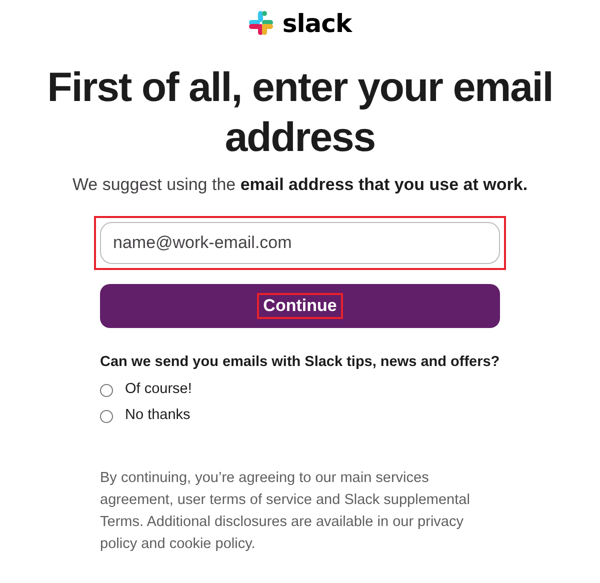  Describe the element at coordinates (157, 416) in the screenshot. I see `option-label: No thanks` at that location.